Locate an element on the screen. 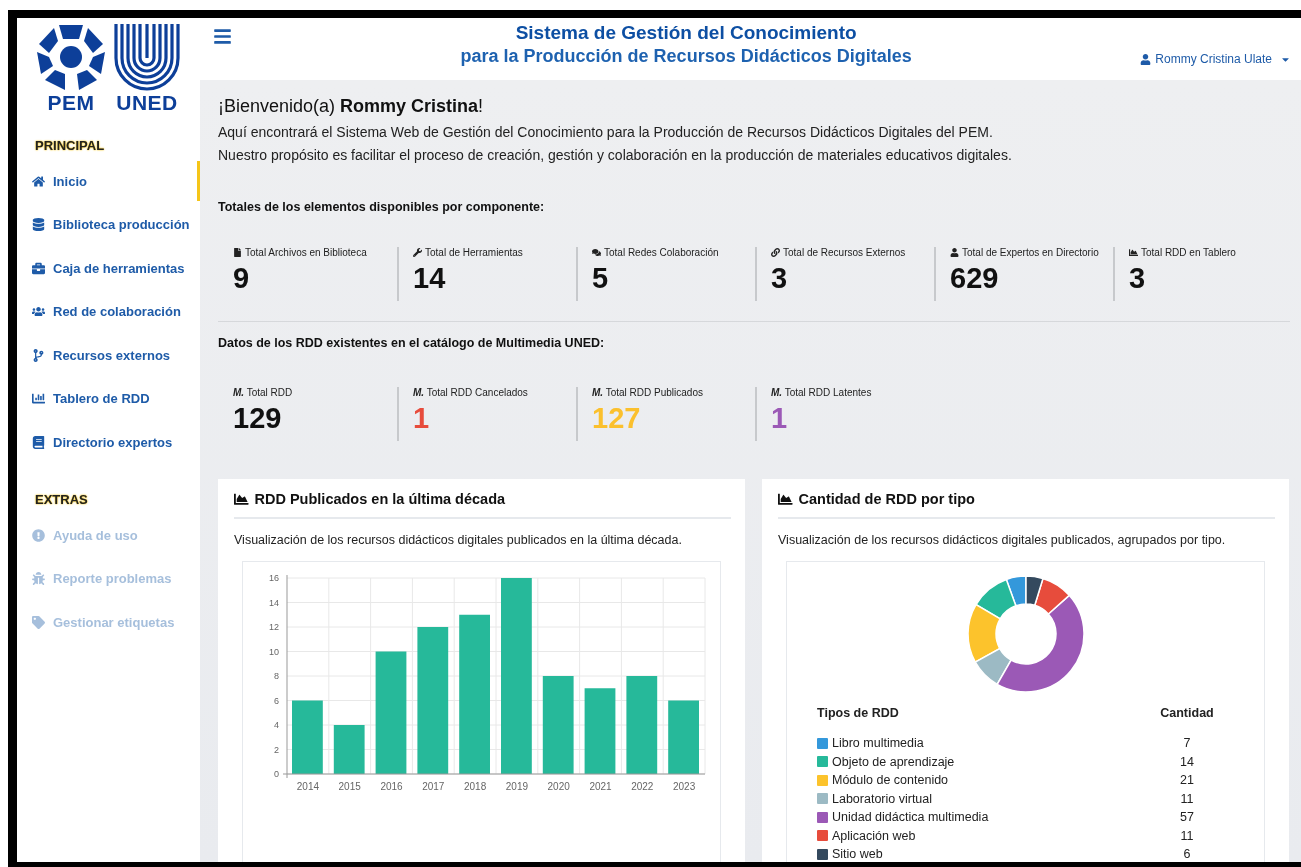  bar is located at coordinates (349, 749).